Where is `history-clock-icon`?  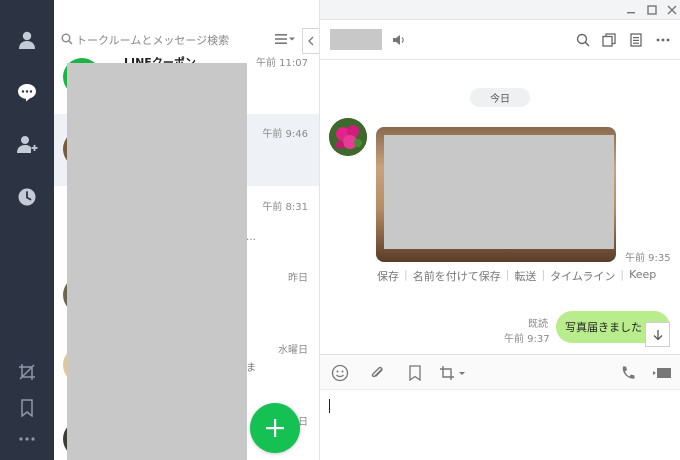
history-clock-icon is located at coordinates (27, 197).